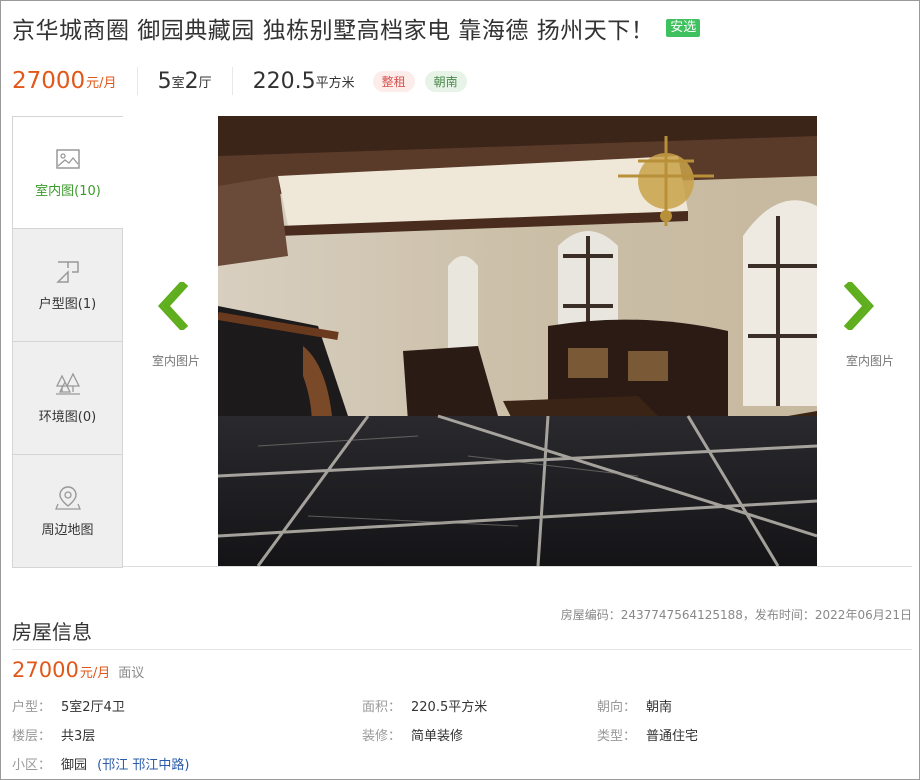 This screenshot has height=780, width=920. I want to click on gallery-tabs: 室内图(10) 户型图(1) 环境图(0) 周边地图, so click(67, 342).